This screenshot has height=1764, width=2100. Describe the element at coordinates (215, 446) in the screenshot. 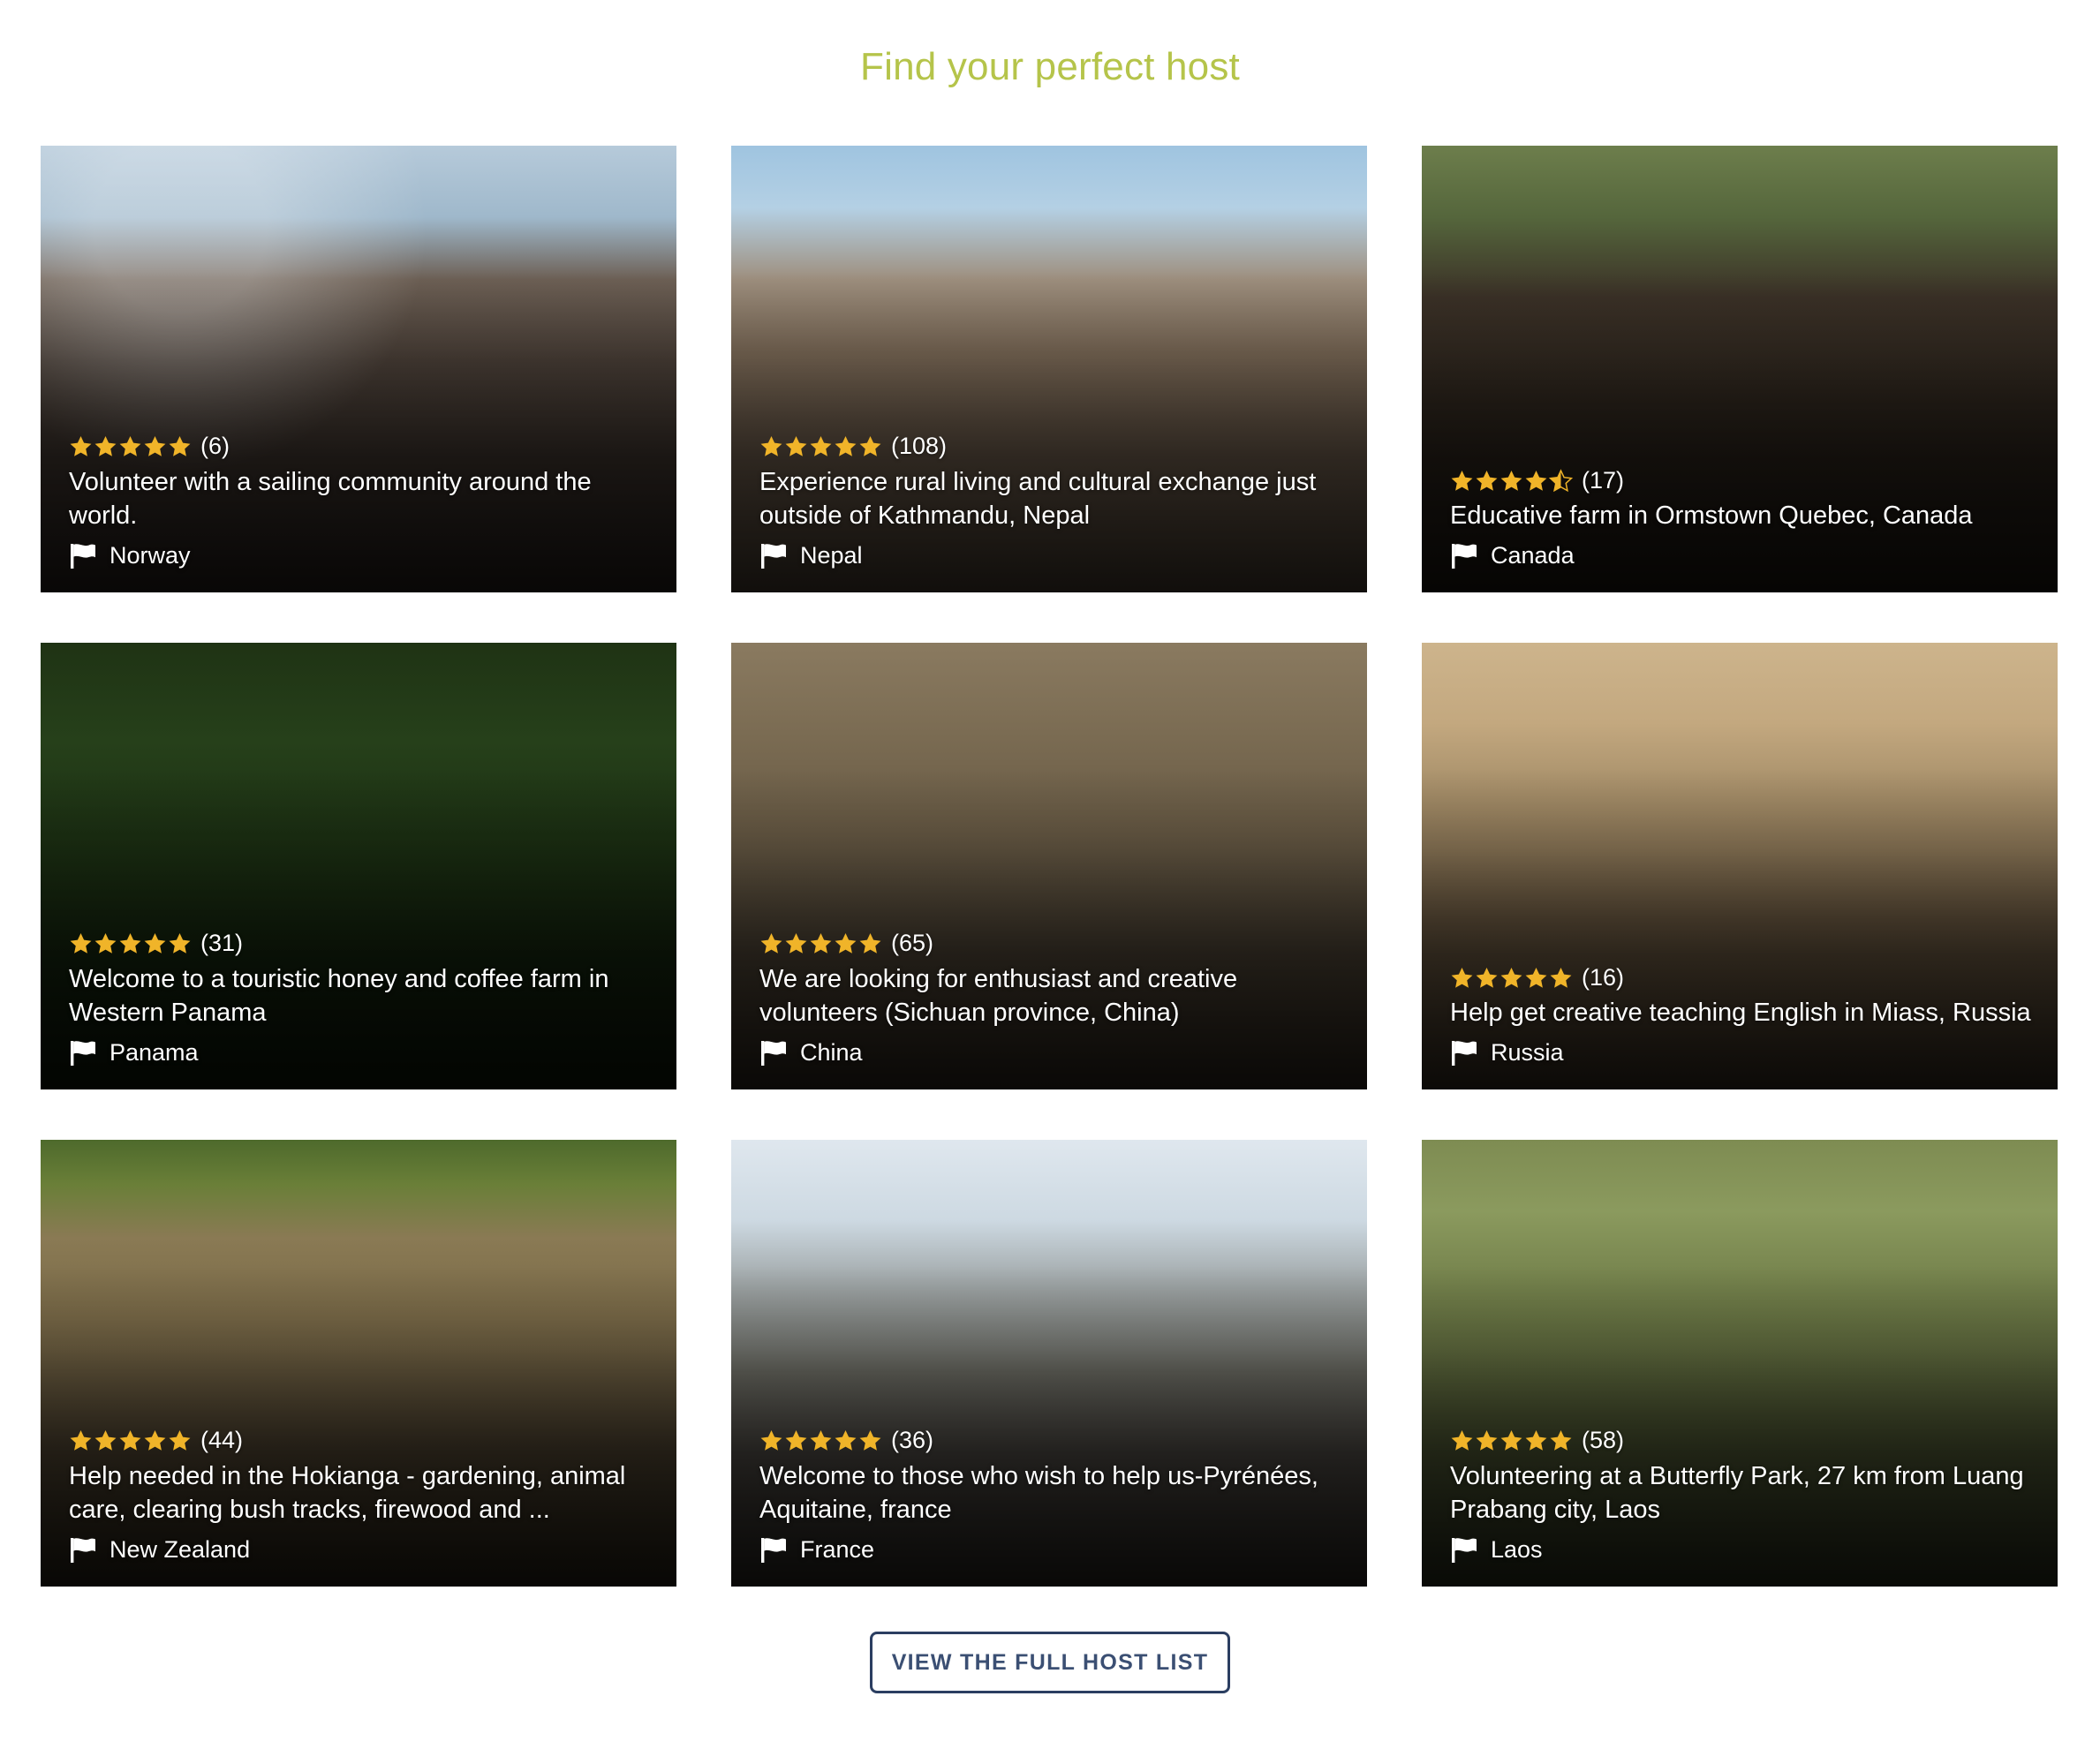

I see `review-count: (6)` at that location.